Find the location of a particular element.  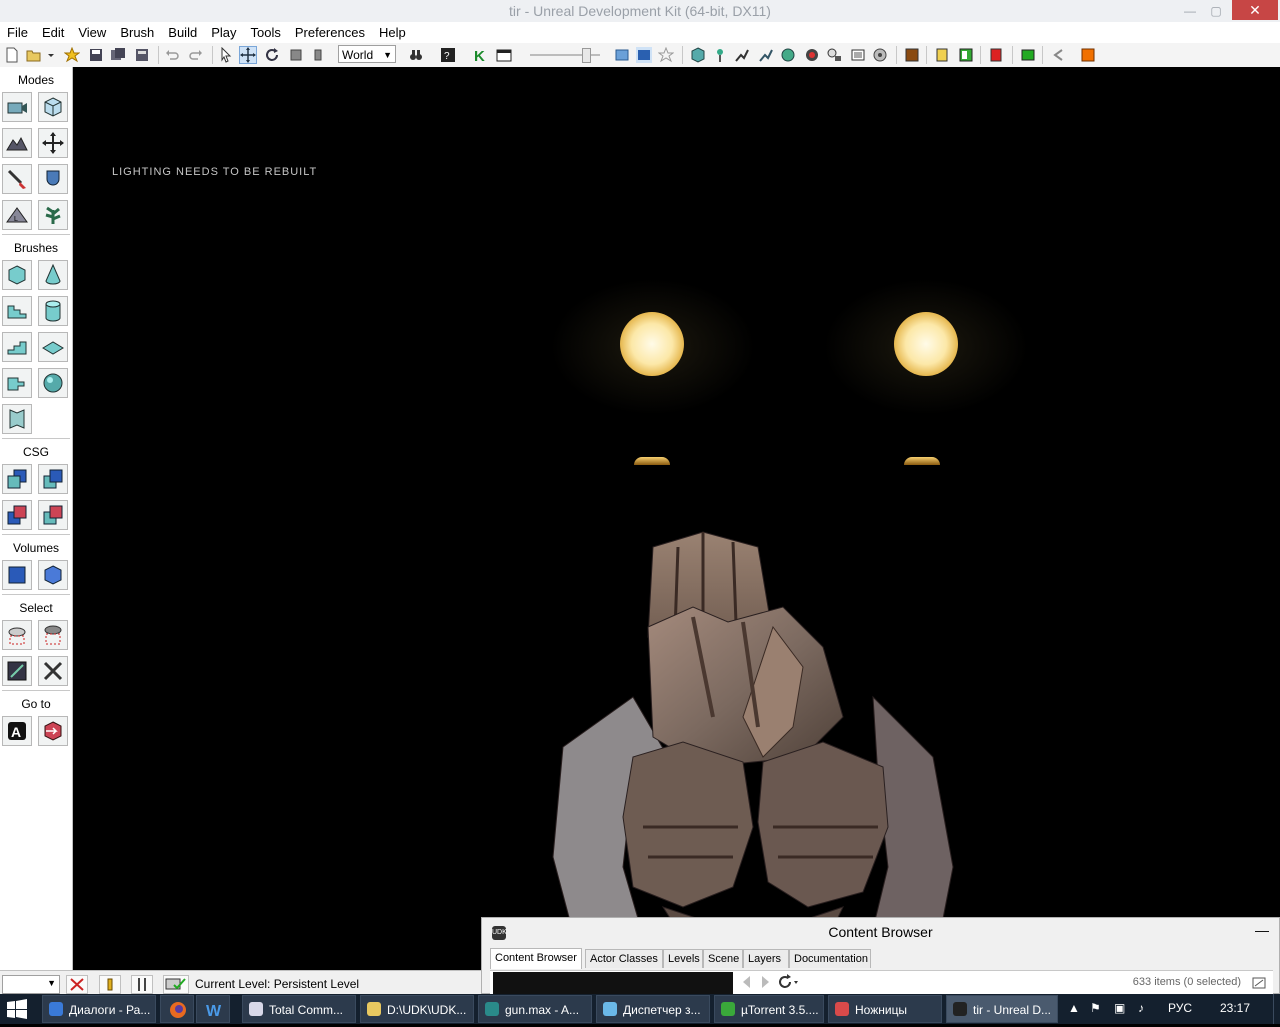

panel-minimize-button: — is located at coordinates (1262, 930).